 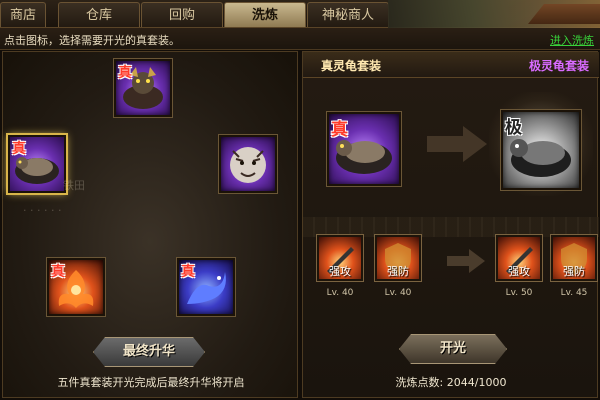 I want to click on skill-upgrade-arrow-icon, so click(x=466, y=261).